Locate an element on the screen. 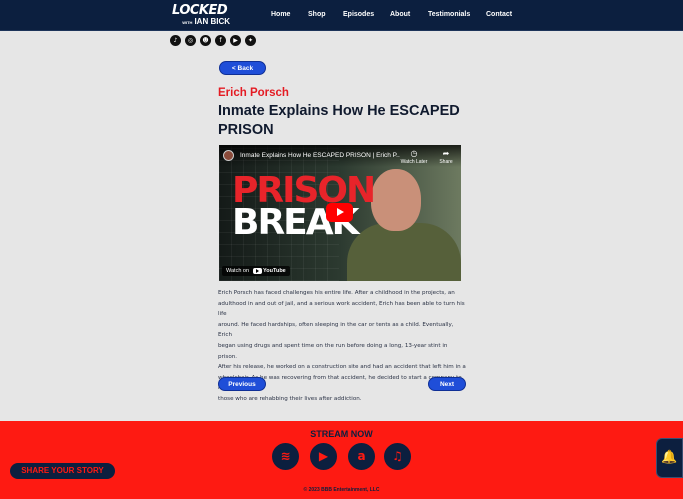  episode-title: Inmate Explains How He ESCAPED PRISON is located at coordinates (339, 120).